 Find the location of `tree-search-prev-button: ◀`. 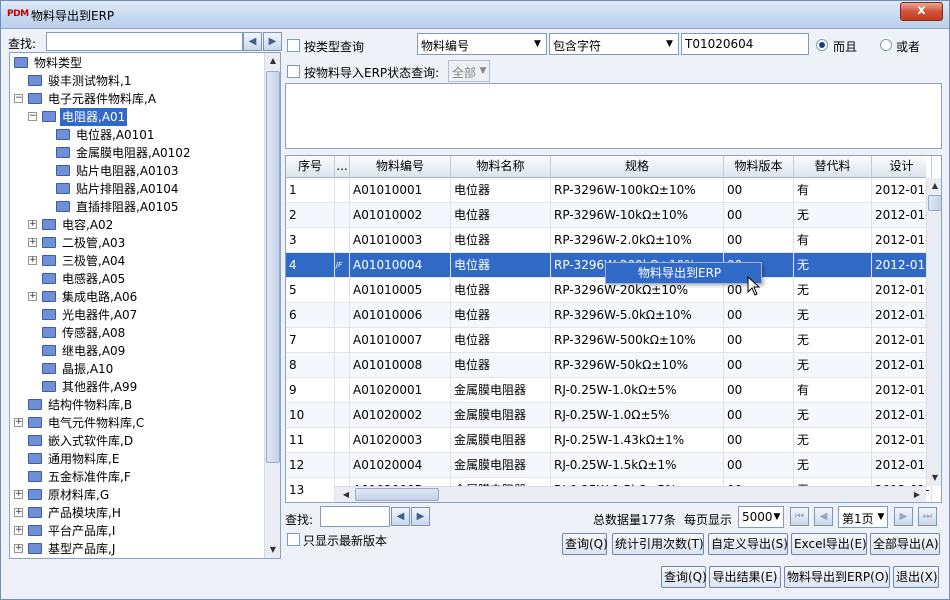

tree-search-prev-button: ◀ is located at coordinates (252, 41).